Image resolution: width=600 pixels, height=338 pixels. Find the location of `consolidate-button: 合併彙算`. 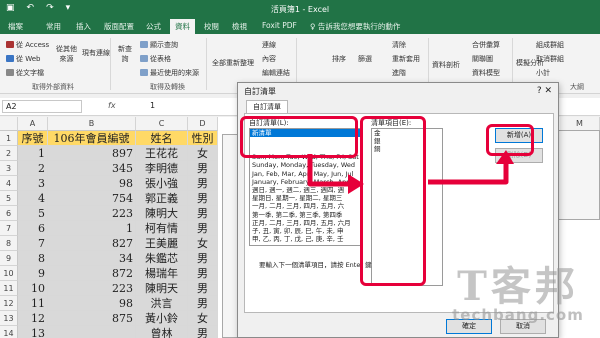

consolidate-button: 合併彙算 is located at coordinates (486, 45).